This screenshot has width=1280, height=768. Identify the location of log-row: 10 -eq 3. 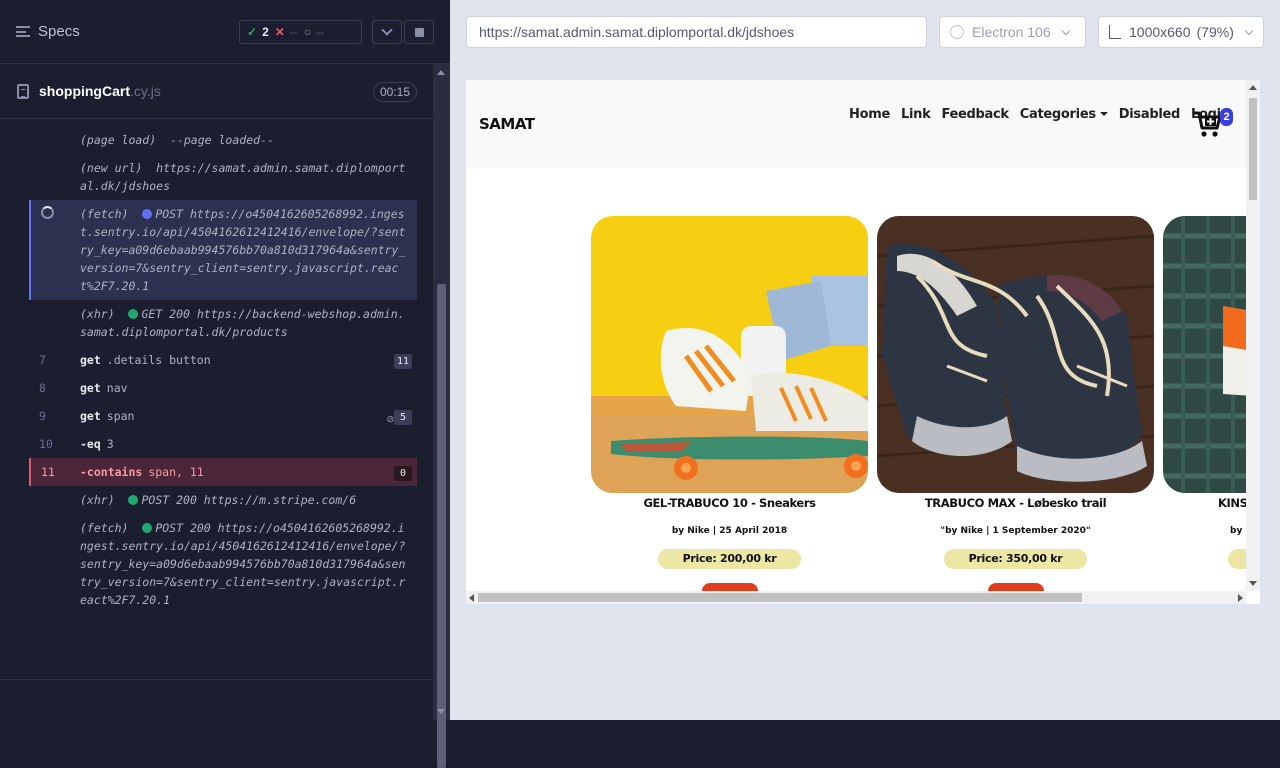
(223, 444).